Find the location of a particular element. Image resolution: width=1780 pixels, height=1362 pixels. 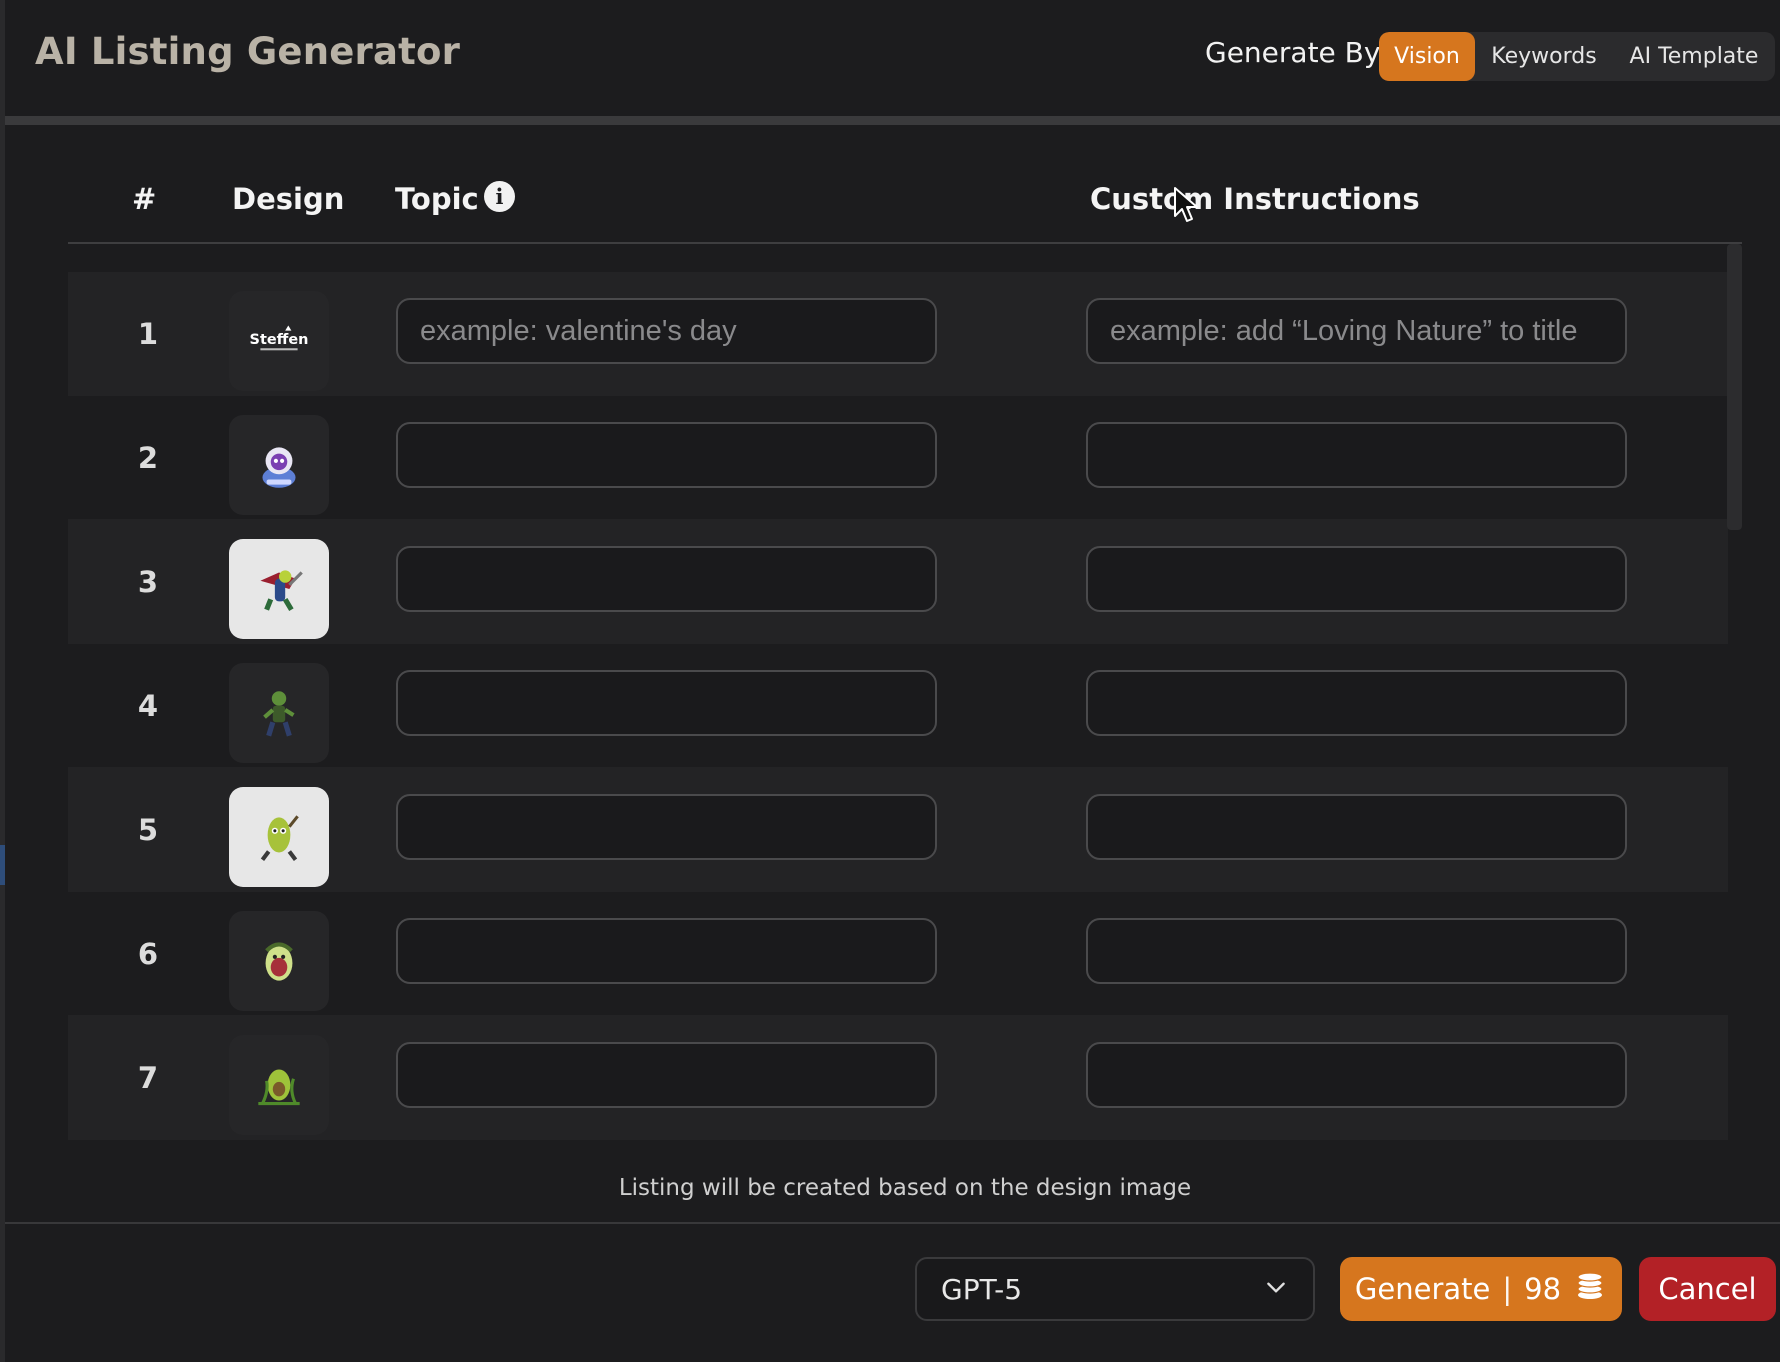

mouse-pointer-icon is located at coordinates (1186, 204).